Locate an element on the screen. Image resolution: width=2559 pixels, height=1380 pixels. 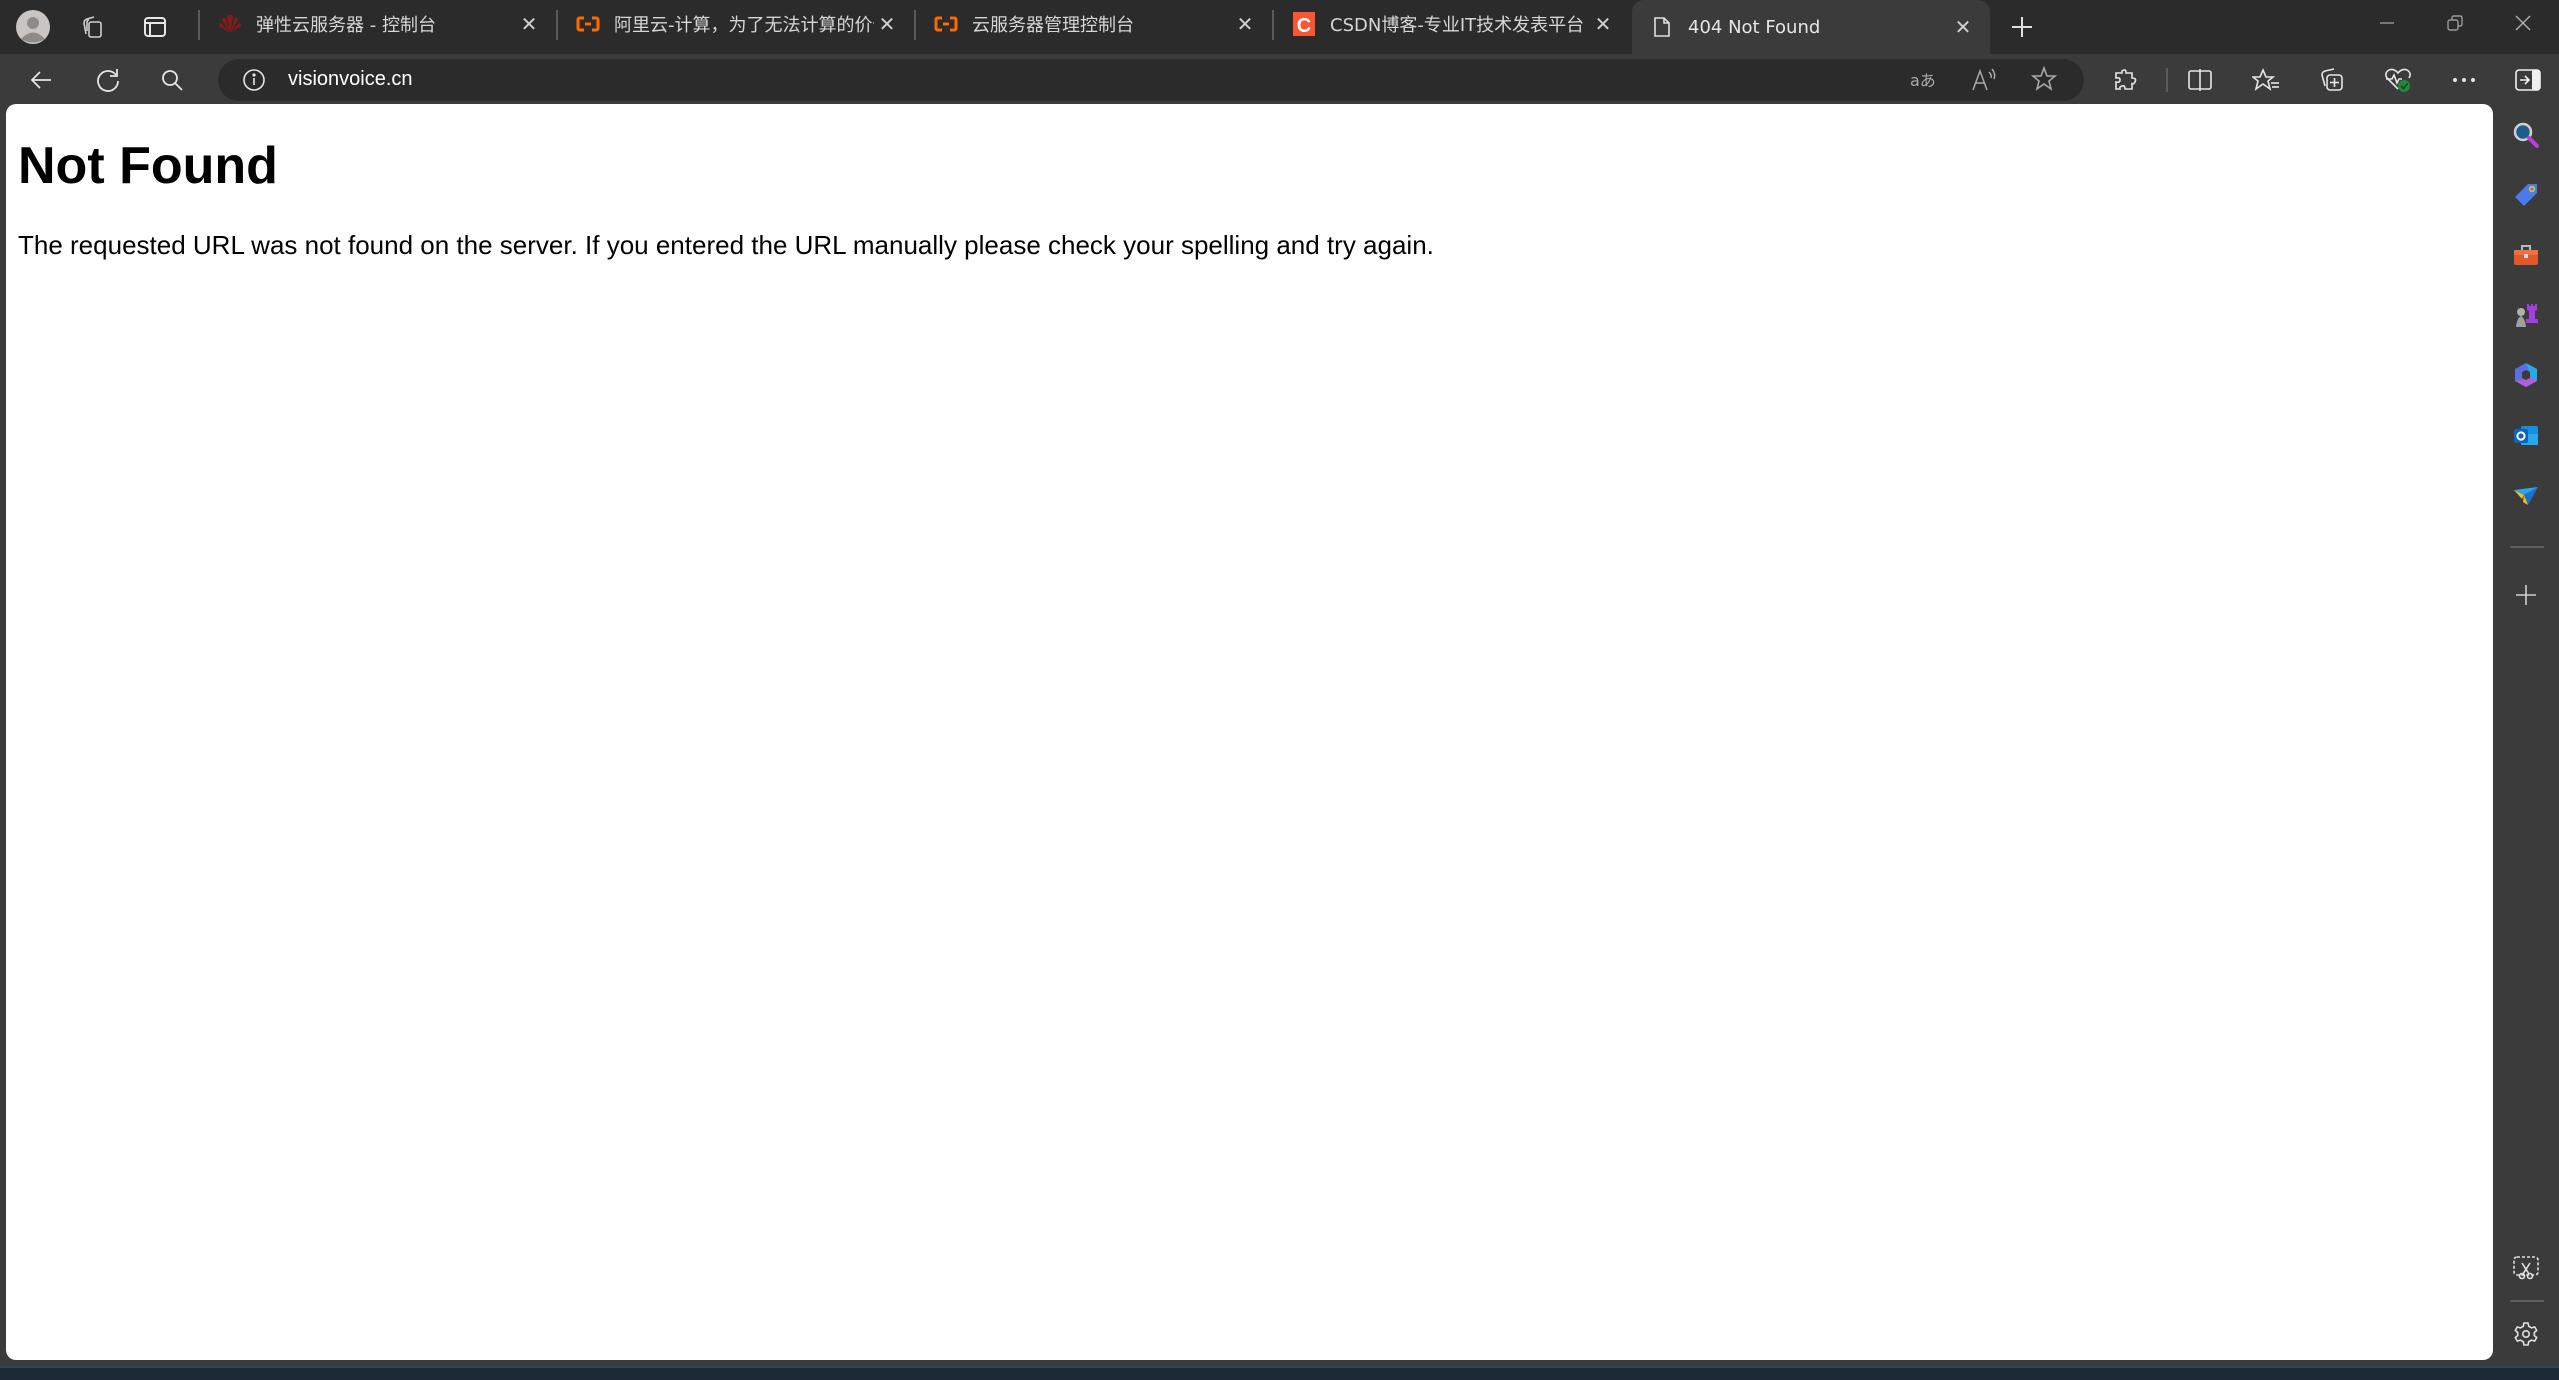
close-window-button is located at coordinates (2523, 23).